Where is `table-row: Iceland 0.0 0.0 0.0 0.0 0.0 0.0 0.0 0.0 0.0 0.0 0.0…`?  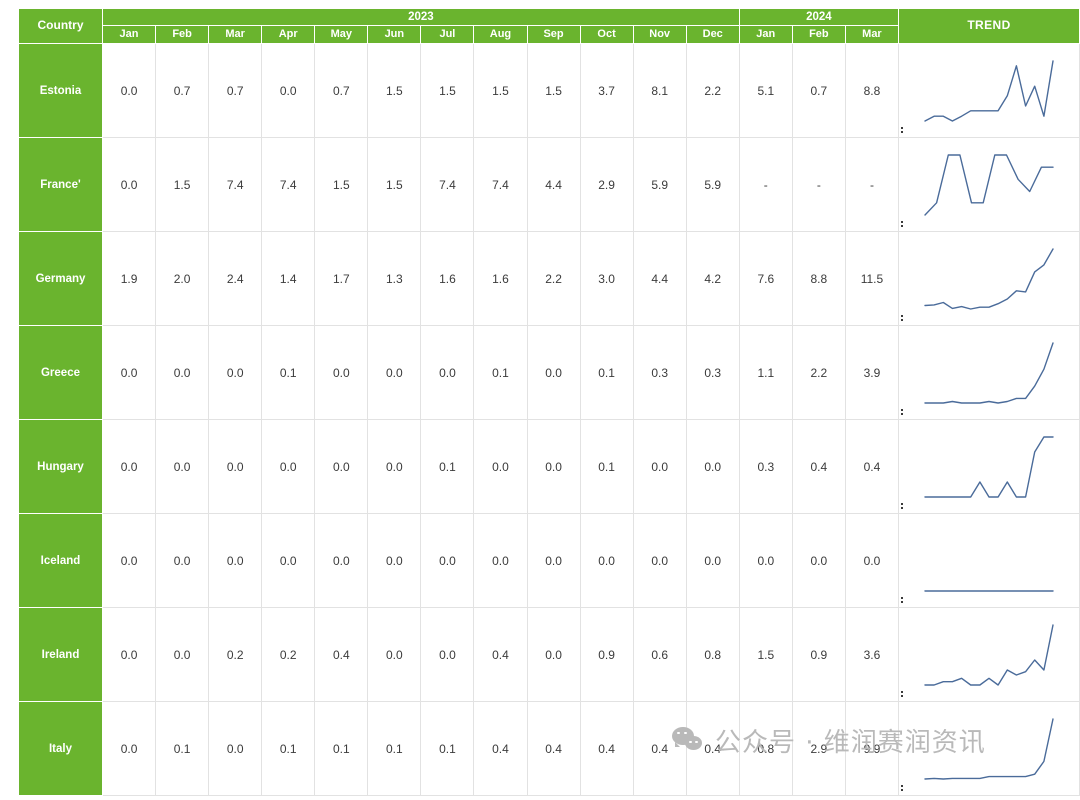
table-row: Iceland 0.0 0.0 0.0 0.0 0.0 0.0 0.0 0.0 0.0 0.0 0.0… is located at coordinates (549, 560).